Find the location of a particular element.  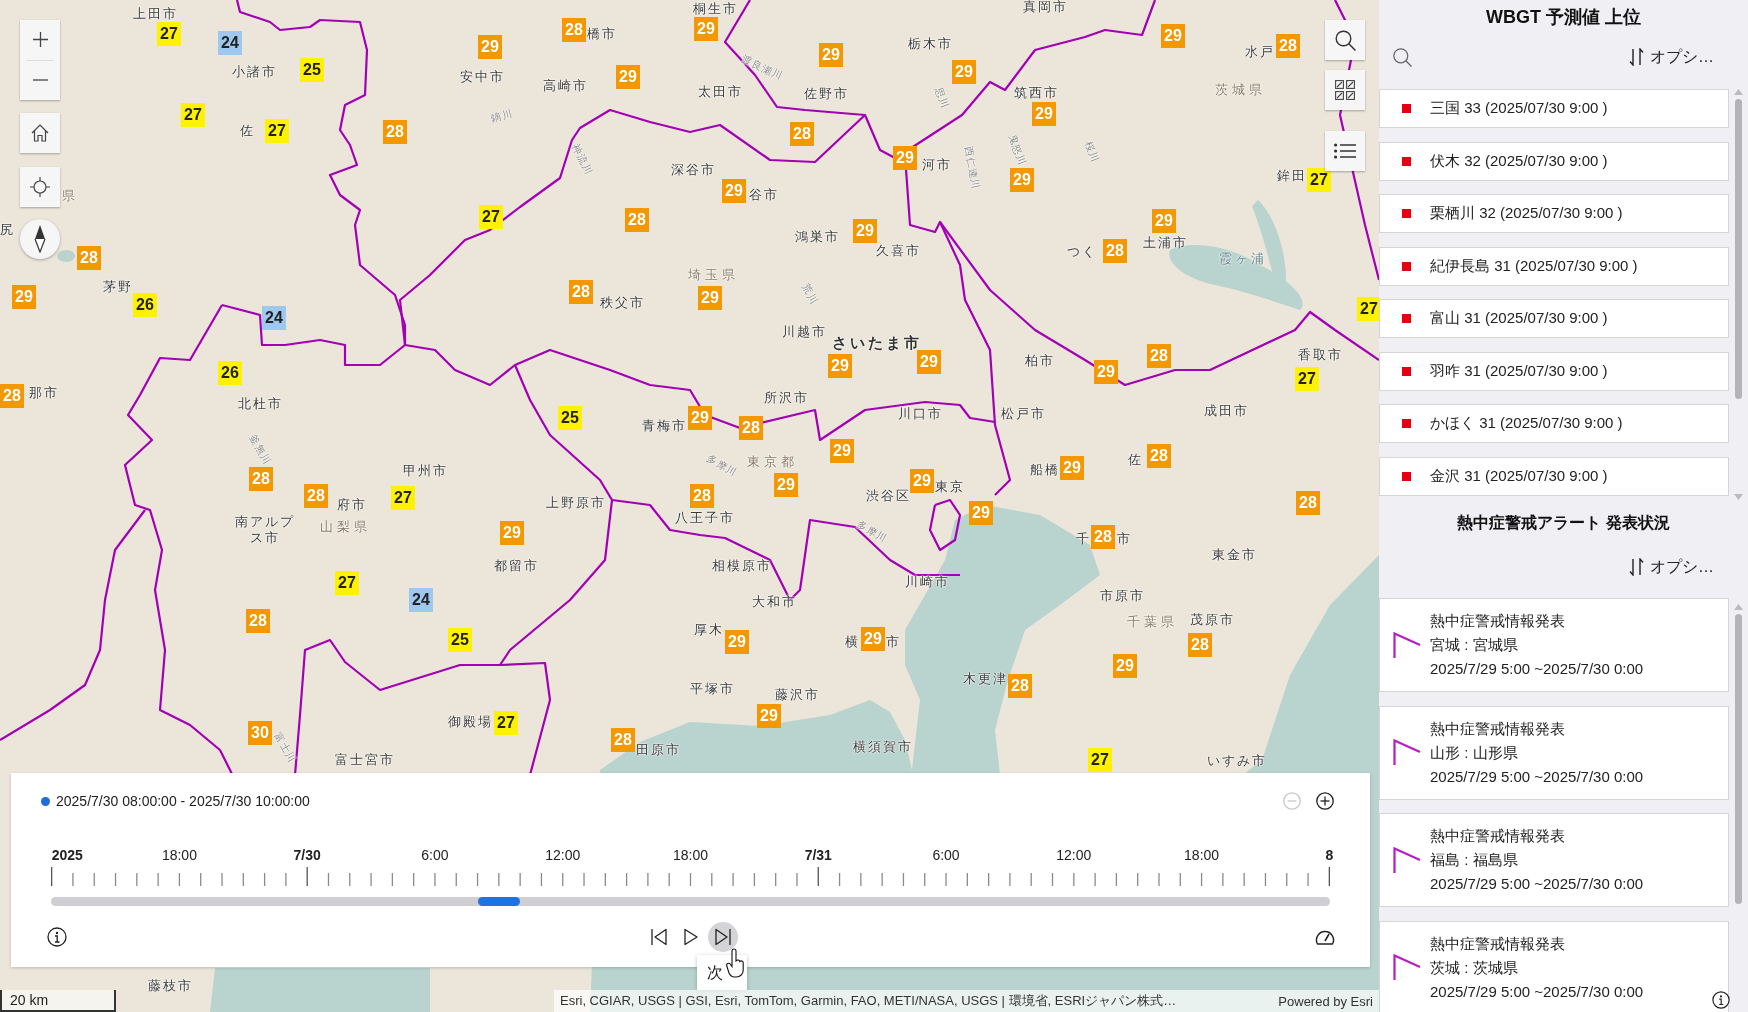

home-button is located at coordinates (40, 133).